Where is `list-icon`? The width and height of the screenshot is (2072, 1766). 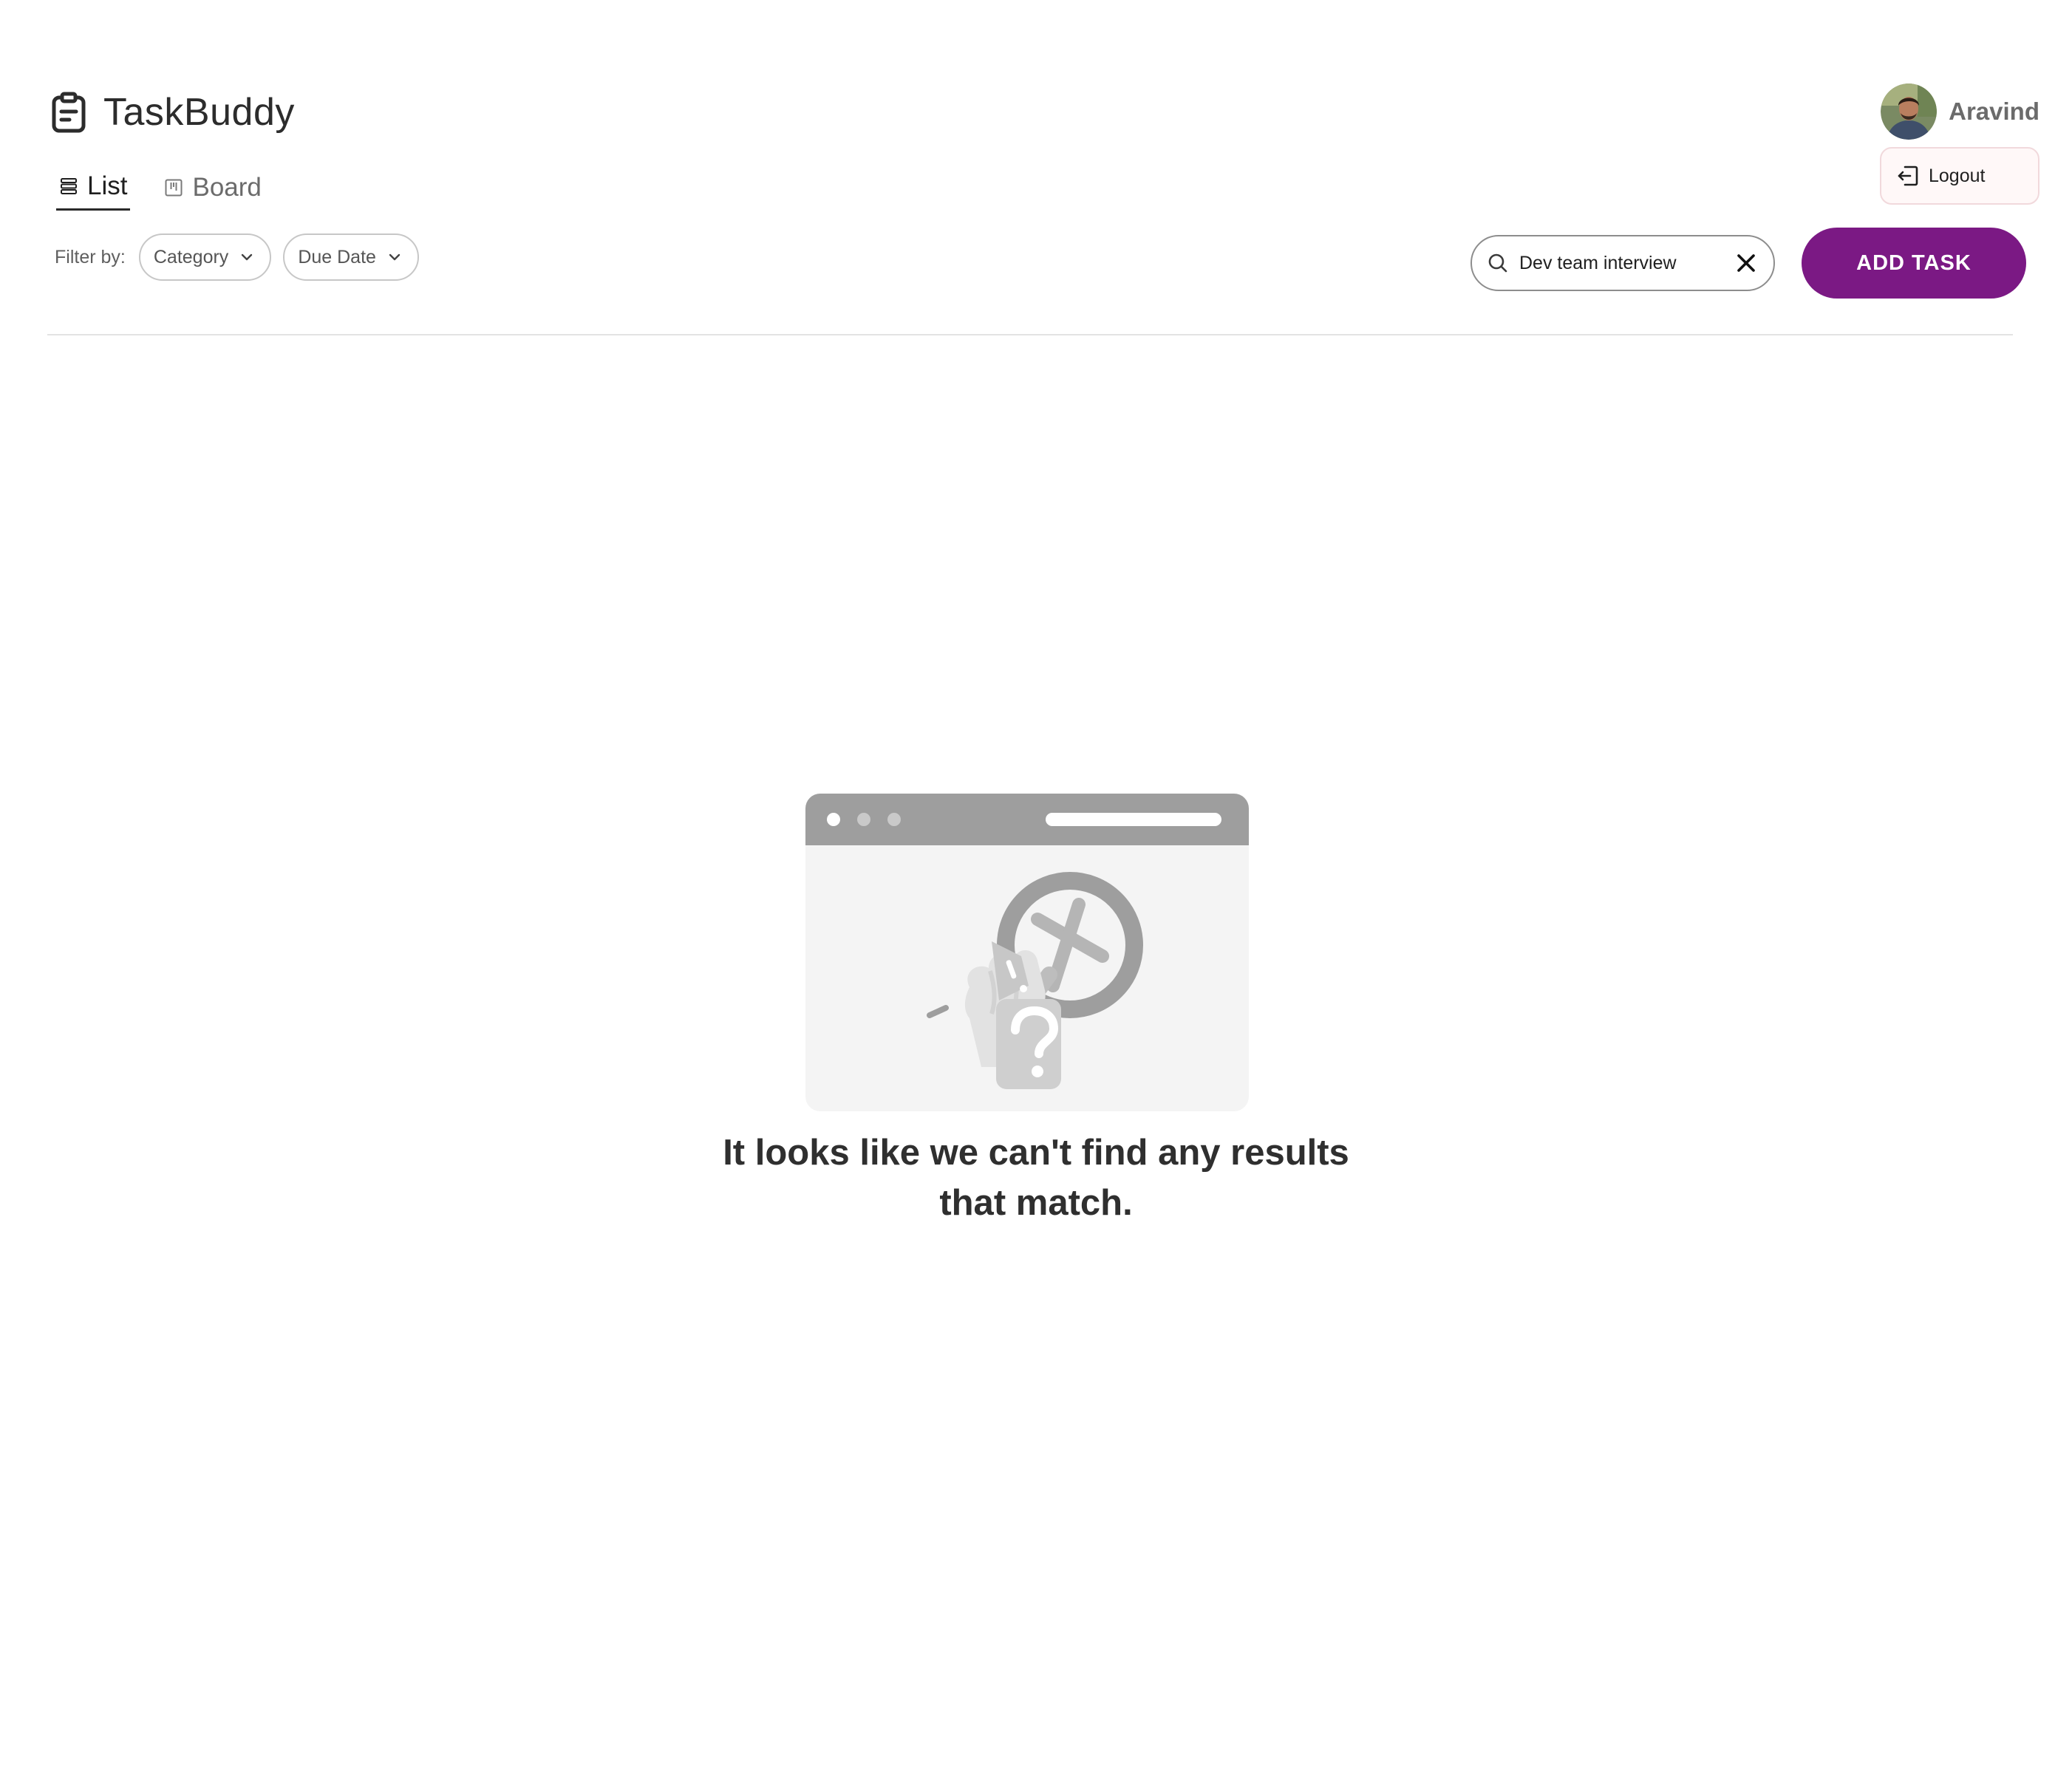
list-icon is located at coordinates (69, 186).